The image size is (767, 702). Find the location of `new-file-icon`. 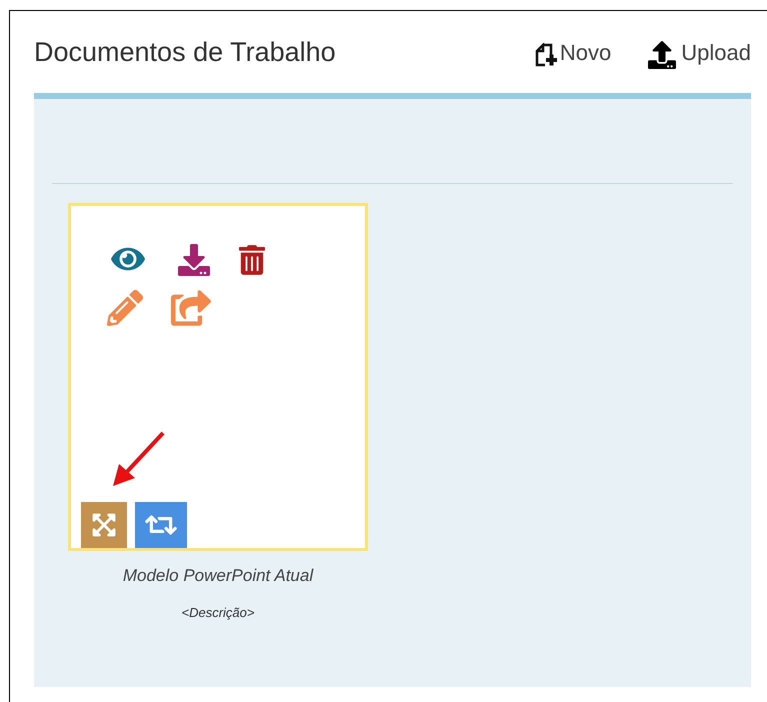

new-file-icon is located at coordinates (546, 55).